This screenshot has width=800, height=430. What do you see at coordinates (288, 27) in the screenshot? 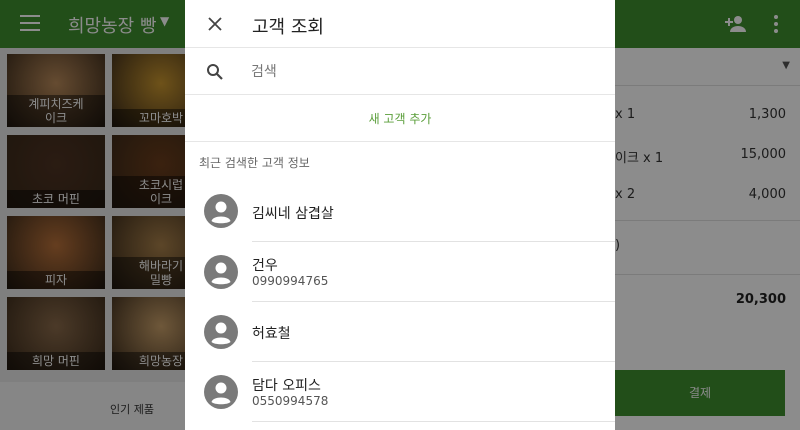
I see `dialog-title: 고객 조회` at bounding box center [288, 27].